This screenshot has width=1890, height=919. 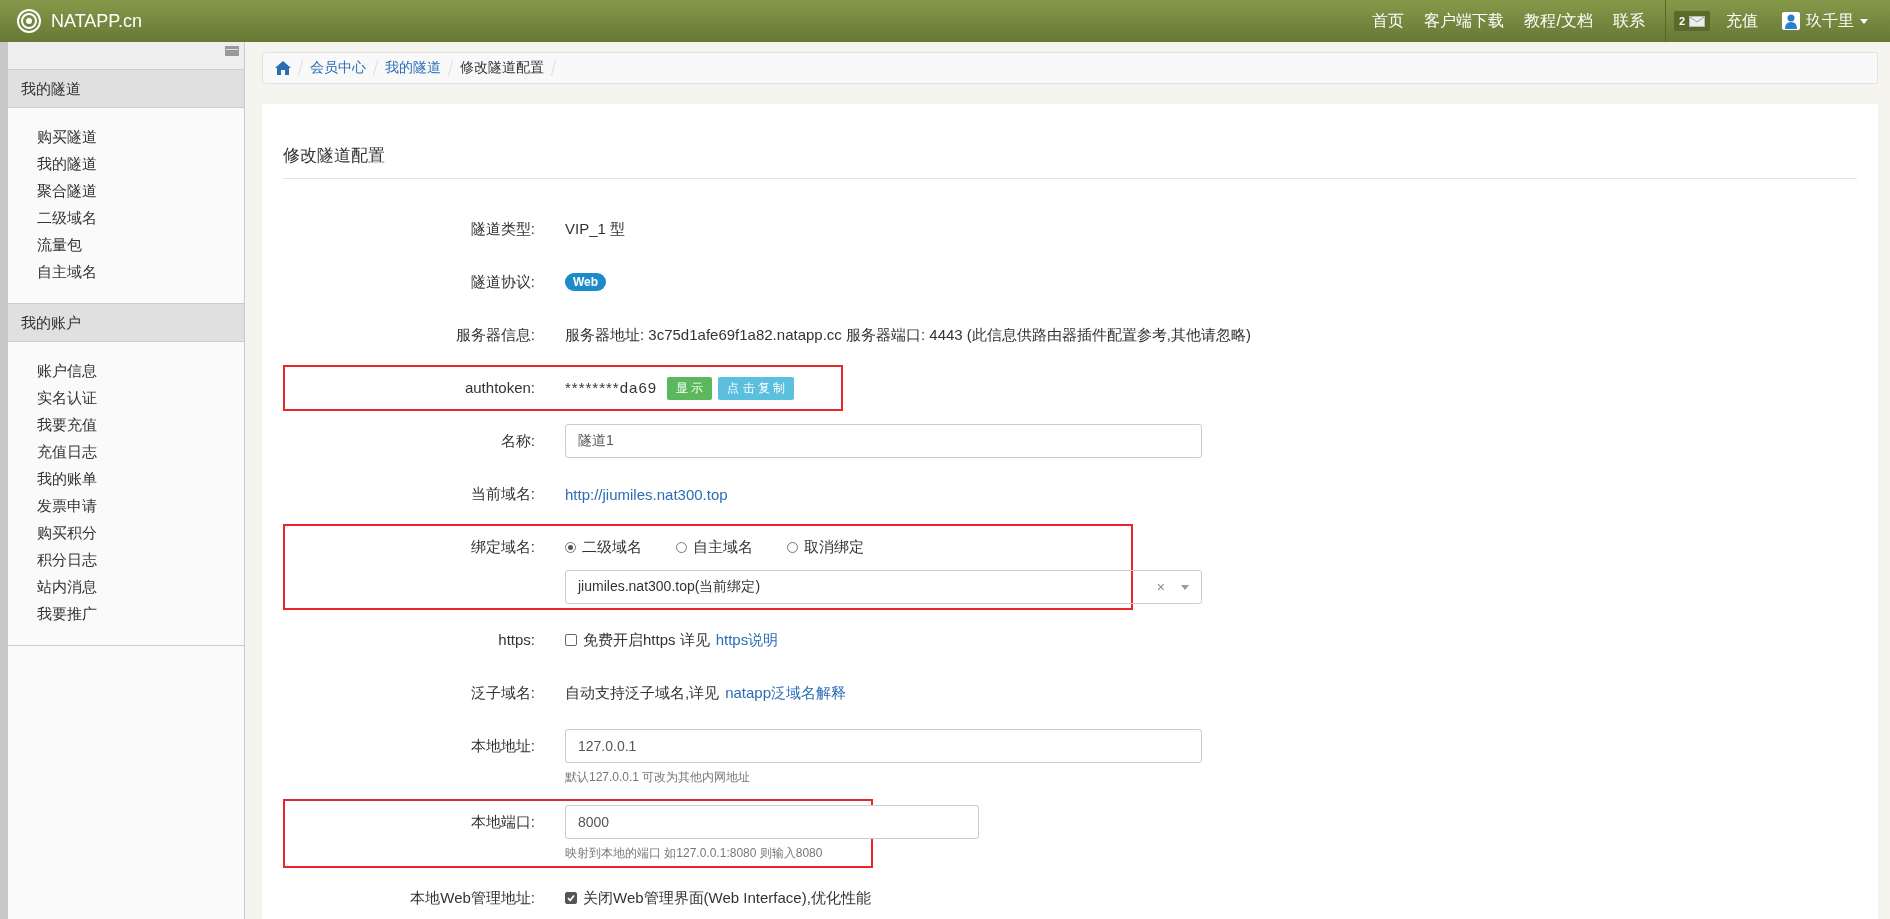 What do you see at coordinates (472, 898) in the screenshot?
I see `field-label: 本地Web管理地址:` at bounding box center [472, 898].